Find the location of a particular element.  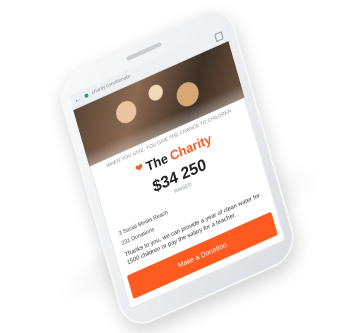

logo-text-the: The is located at coordinates (157, 161).